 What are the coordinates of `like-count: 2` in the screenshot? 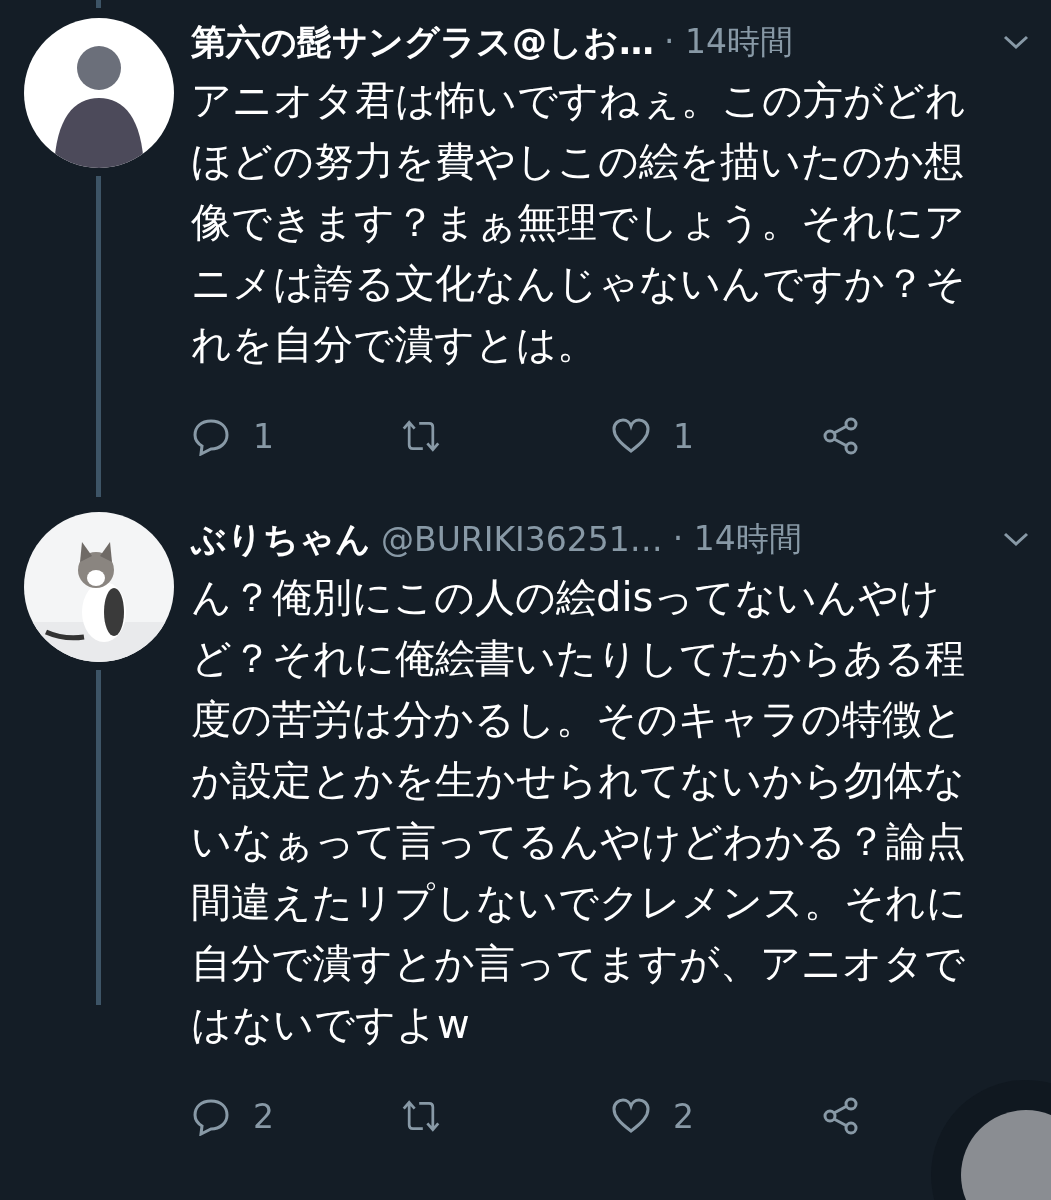 It's located at (683, 1116).